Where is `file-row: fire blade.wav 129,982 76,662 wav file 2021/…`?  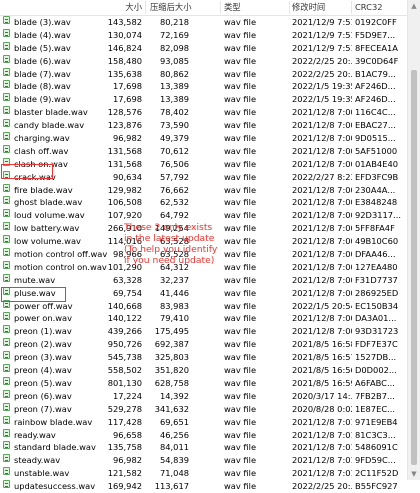
file-row: fire blade.wav 129,982 76,662 wav file 2021/… is located at coordinates (204, 190).